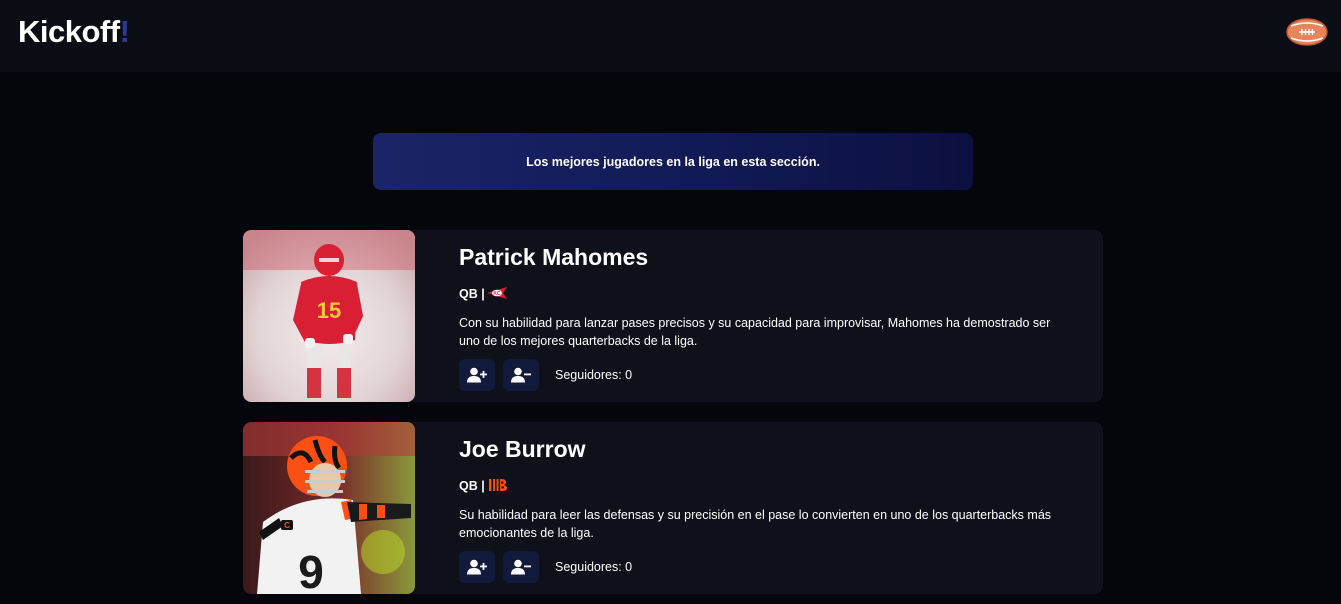  What do you see at coordinates (124, 31) in the screenshot?
I see `brand-exclamation: !` at bounding box center [124, 31].